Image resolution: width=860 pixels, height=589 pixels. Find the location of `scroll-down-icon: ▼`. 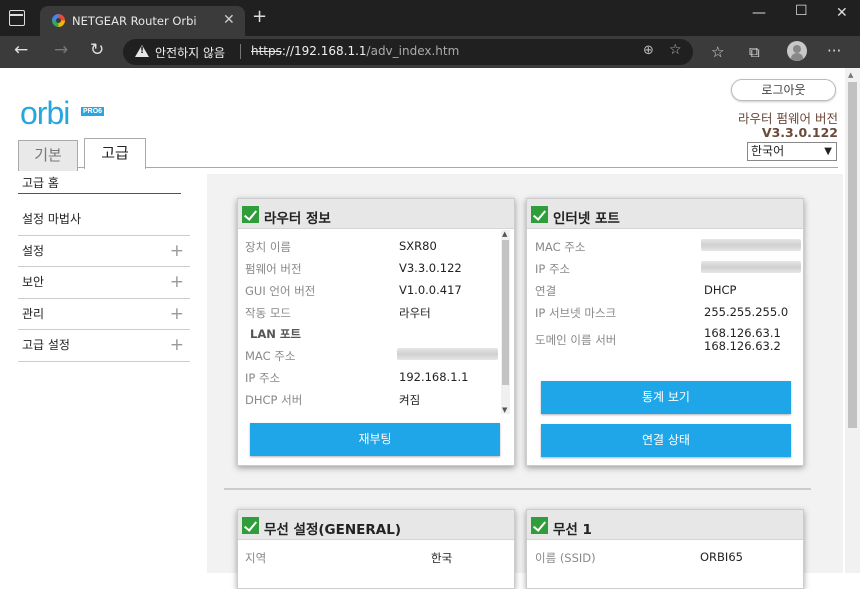

scroll-down-icon: ▼ is located at coordinates (504, 410).